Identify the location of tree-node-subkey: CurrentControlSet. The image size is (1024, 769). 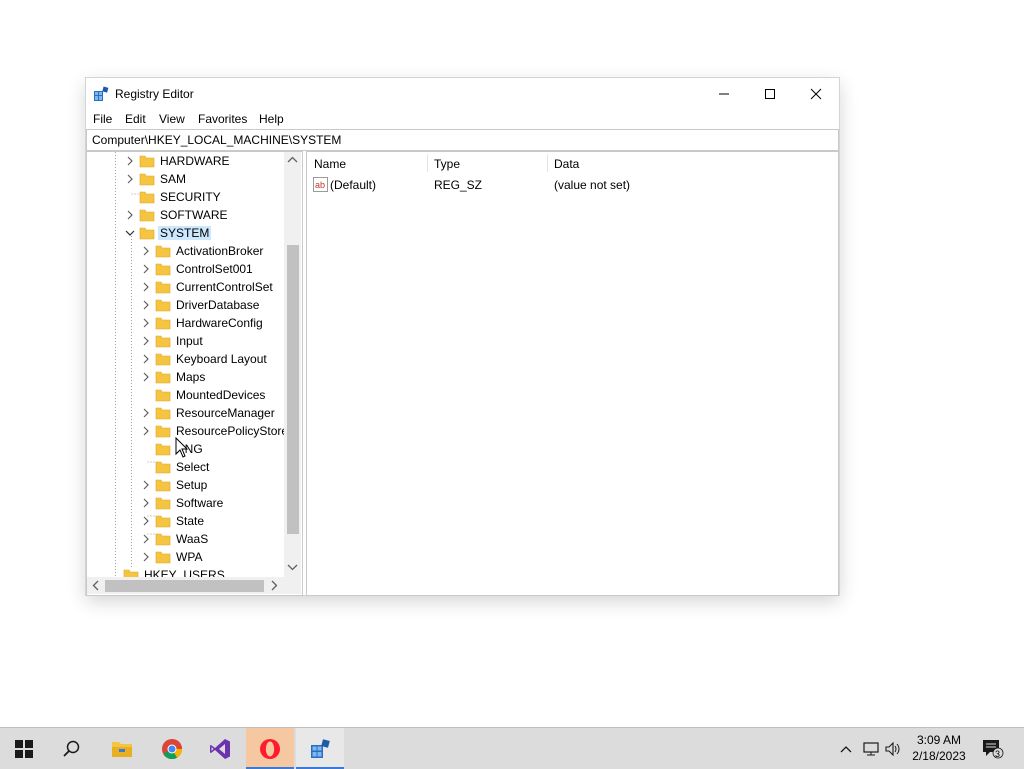
(185, 287).